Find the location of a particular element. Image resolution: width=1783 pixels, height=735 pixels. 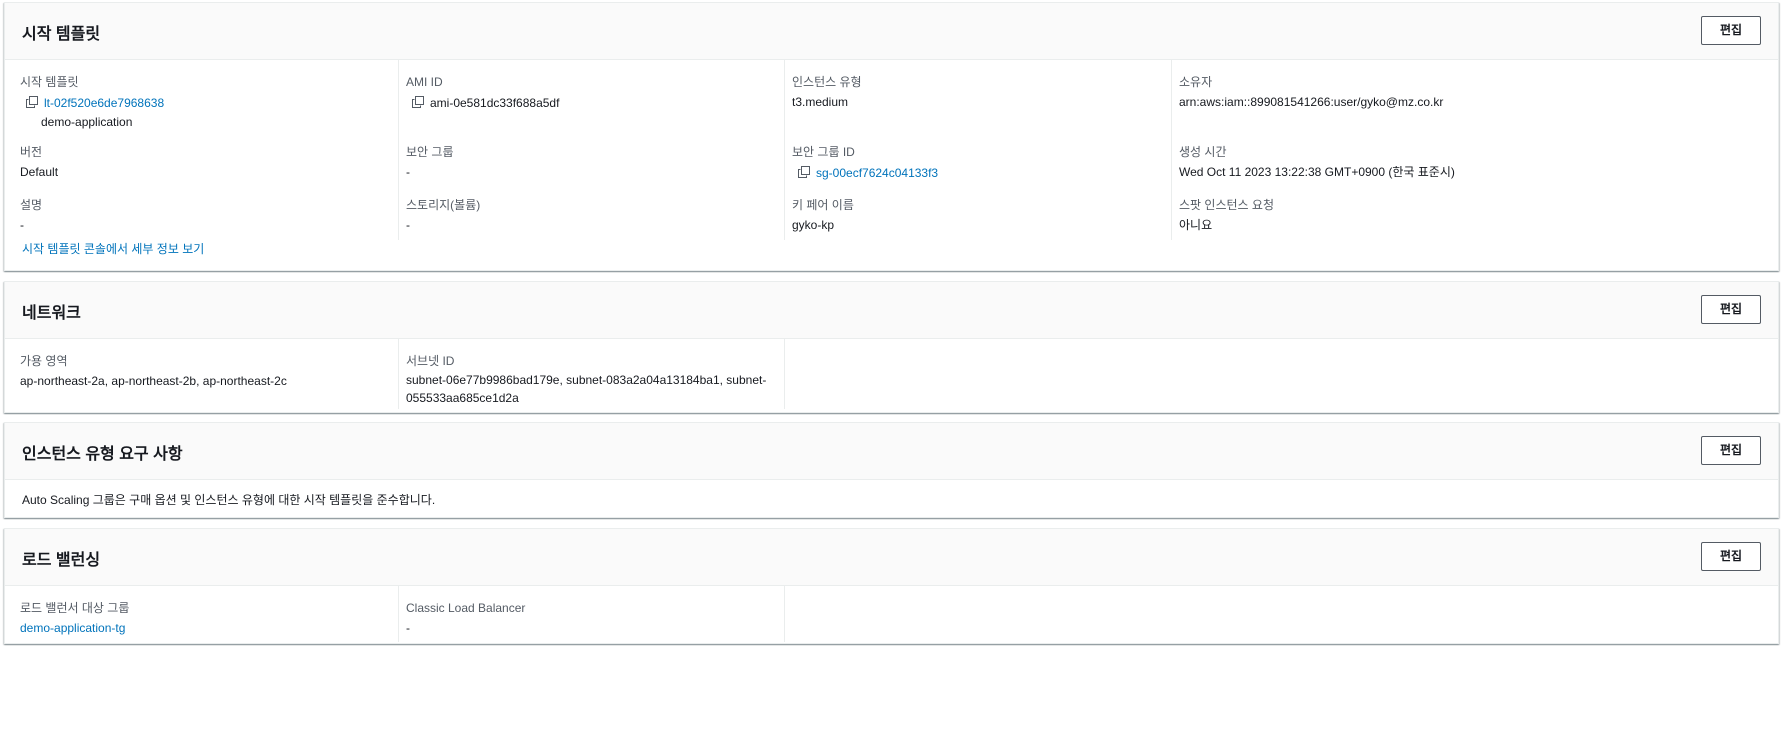

ami-id-value: ami-0e581dc33f688a5df is located at coordinates (495, 103).